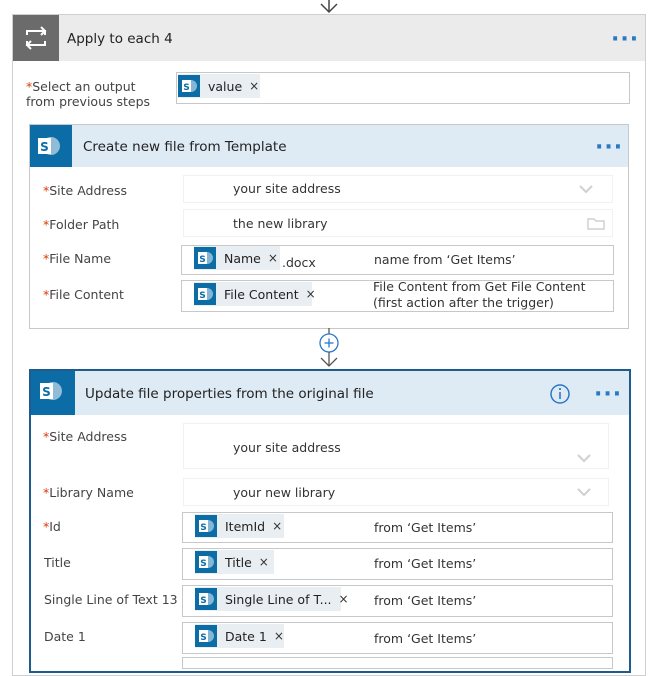  Describe the element at coordinates (425, 563) in the screenshot. I see `title-note: from ‘Get Items’` at that location.